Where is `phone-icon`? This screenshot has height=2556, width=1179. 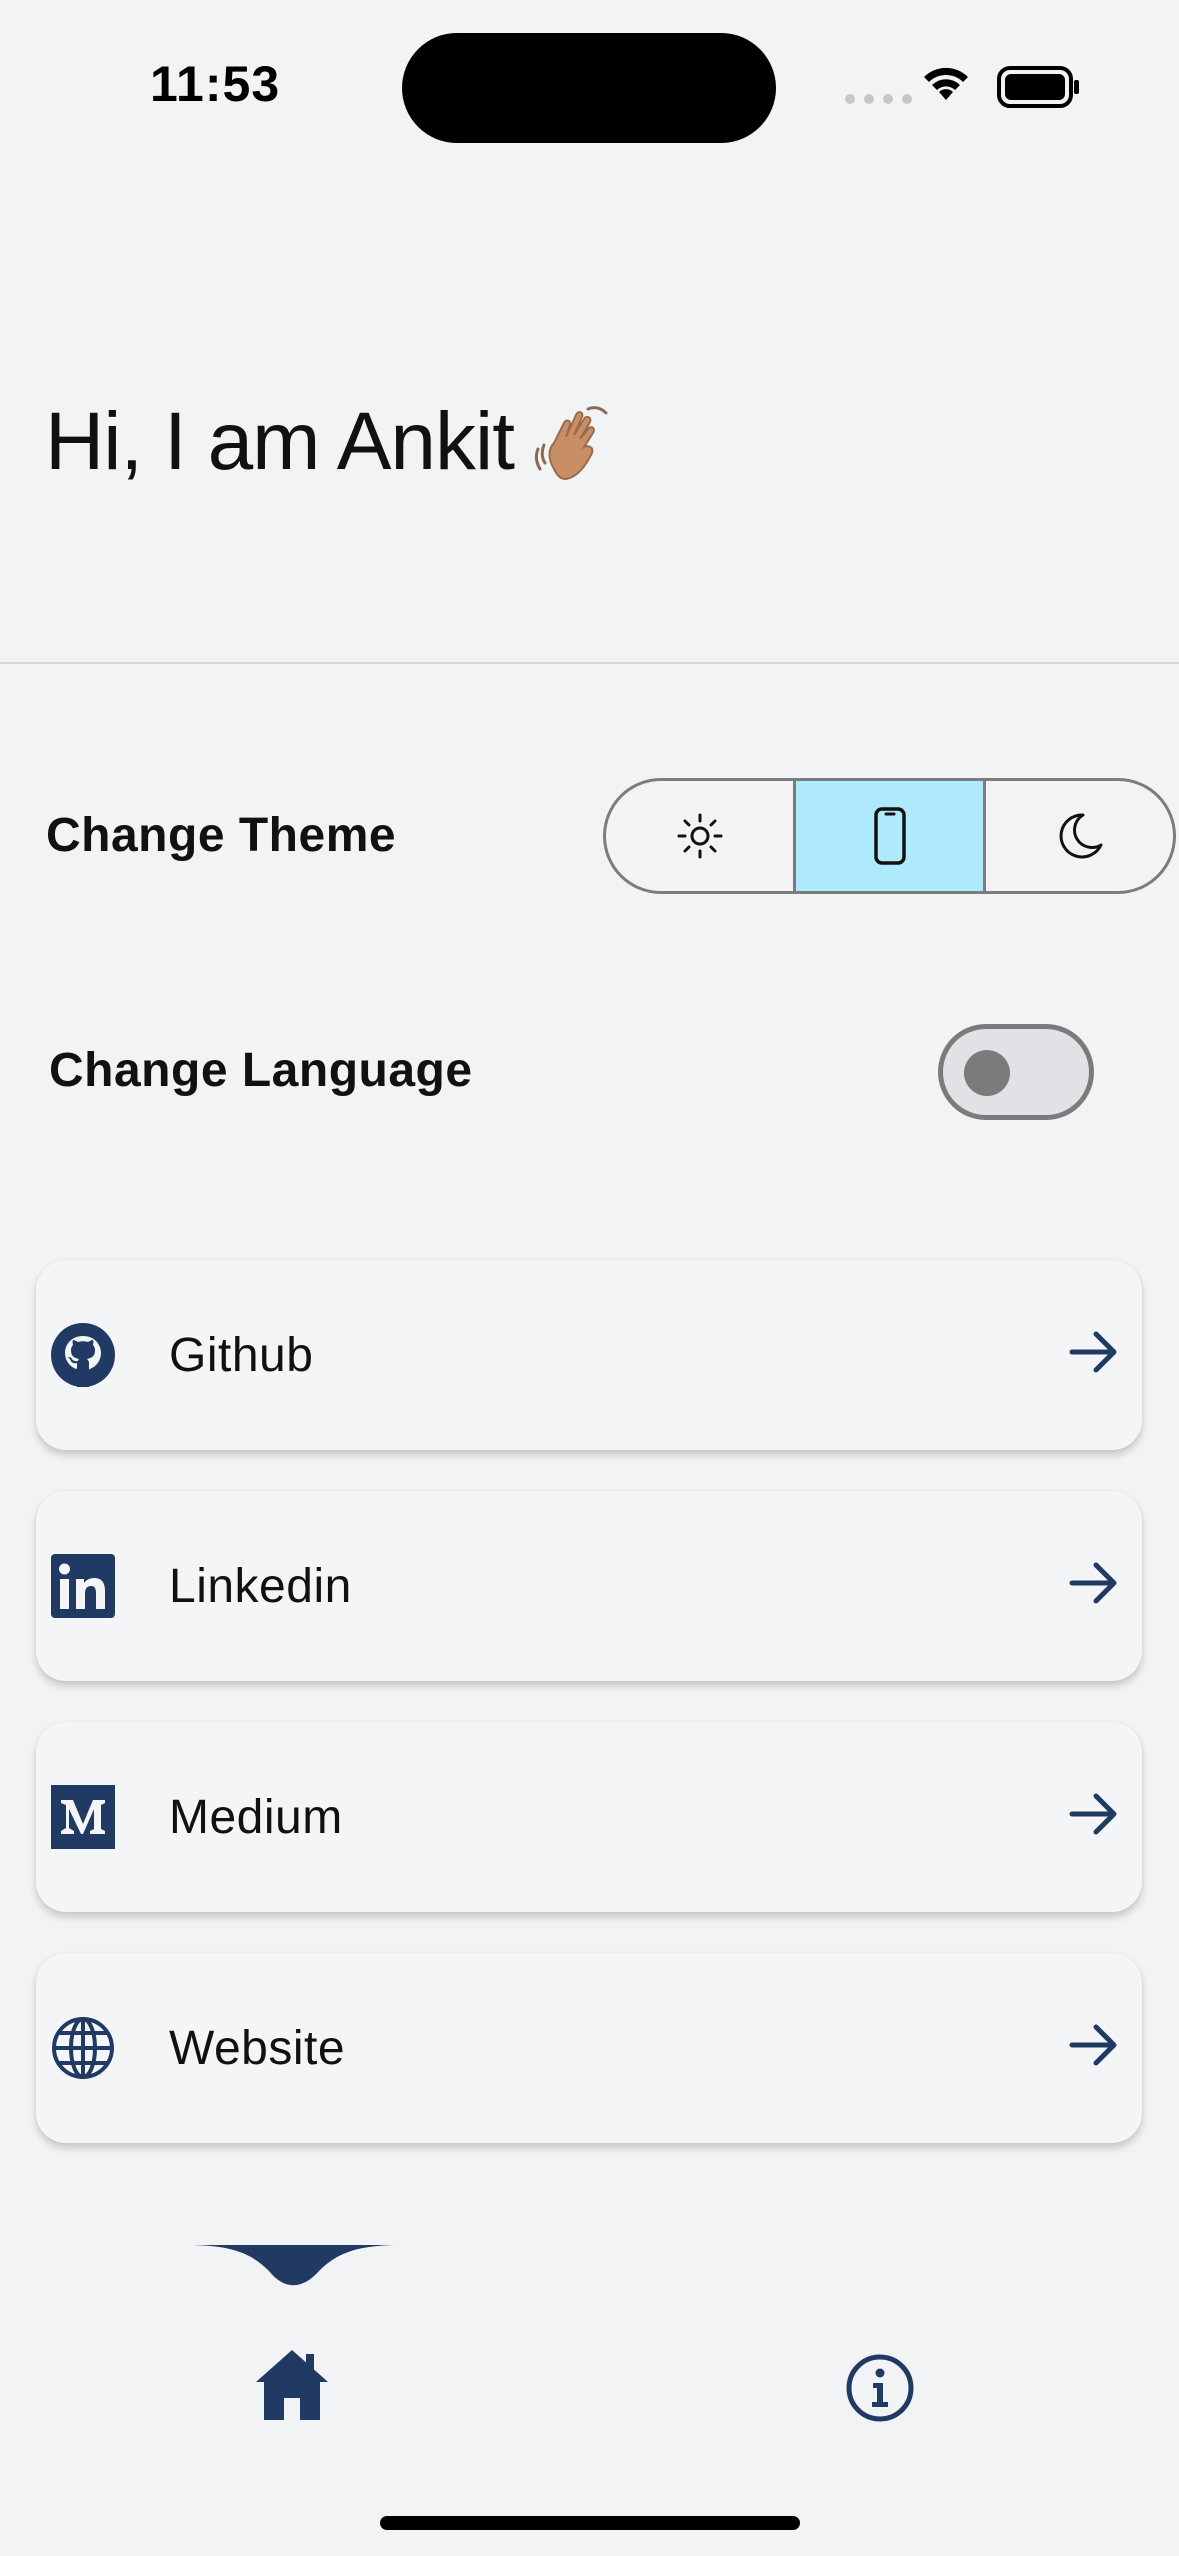 phone-icon is located at coordinates (889, 836).